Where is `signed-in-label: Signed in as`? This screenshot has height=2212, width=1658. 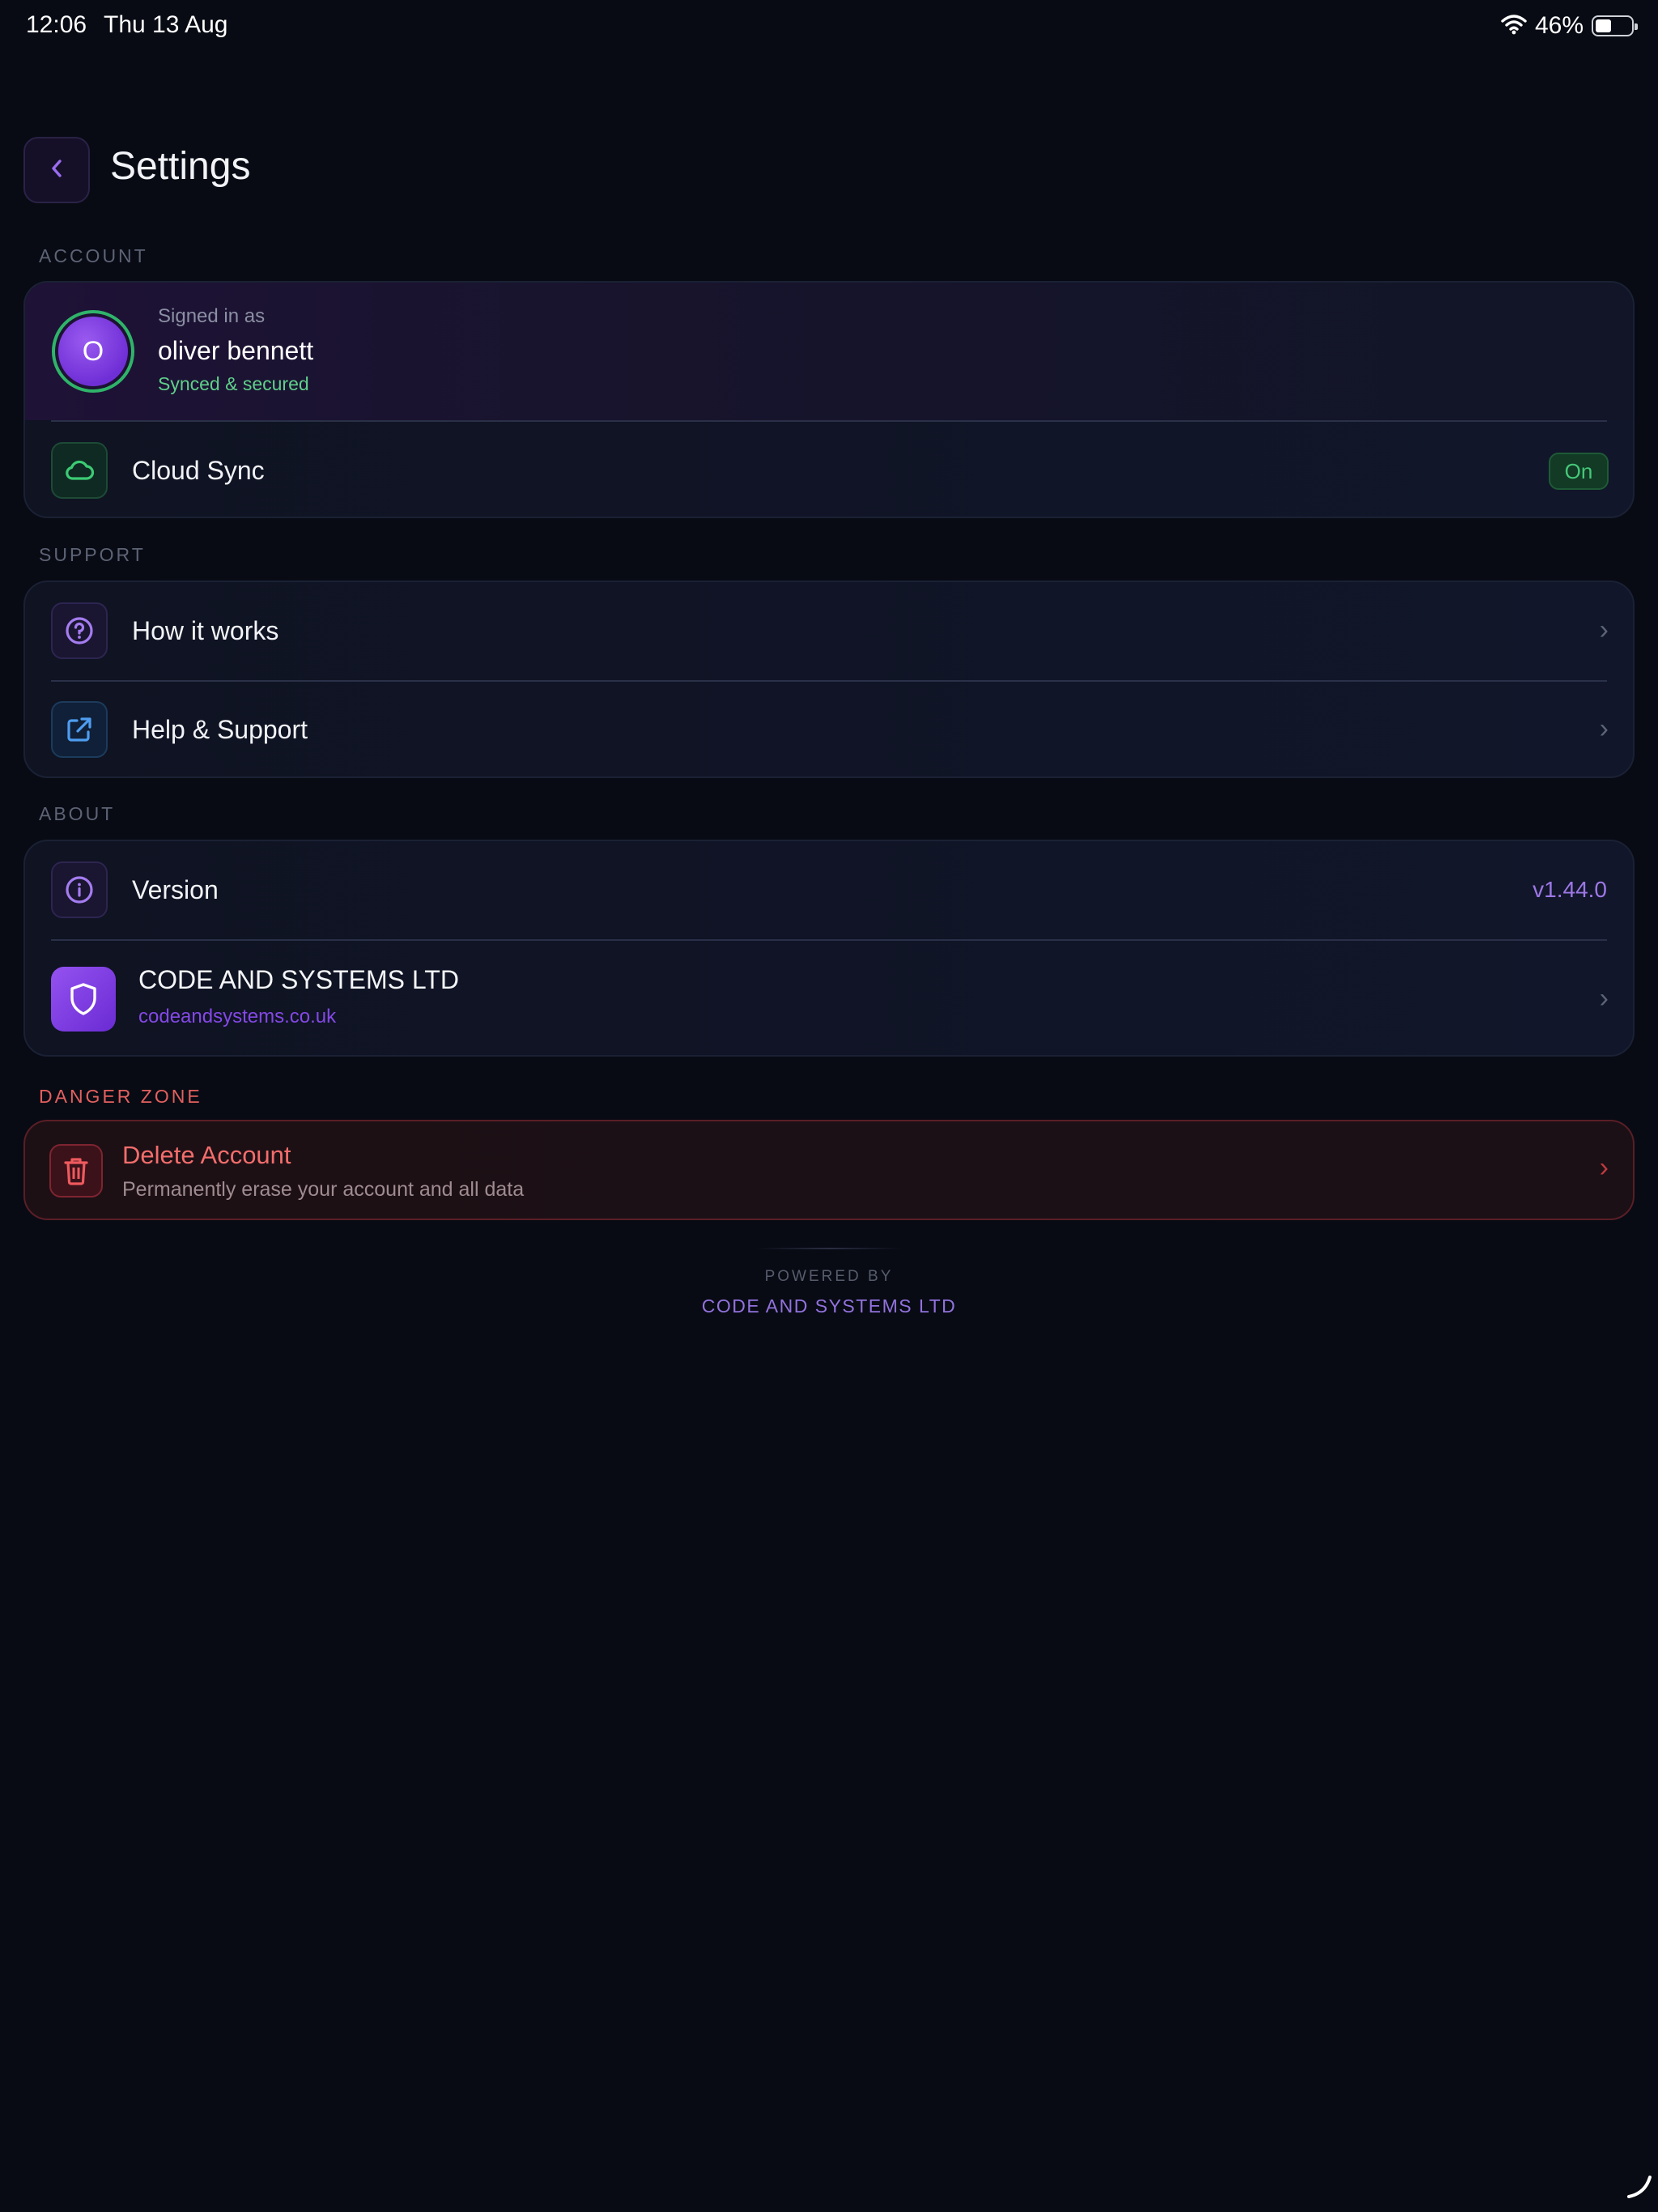 signed-in-label: Signed in as is located at coordinates (212, 316).